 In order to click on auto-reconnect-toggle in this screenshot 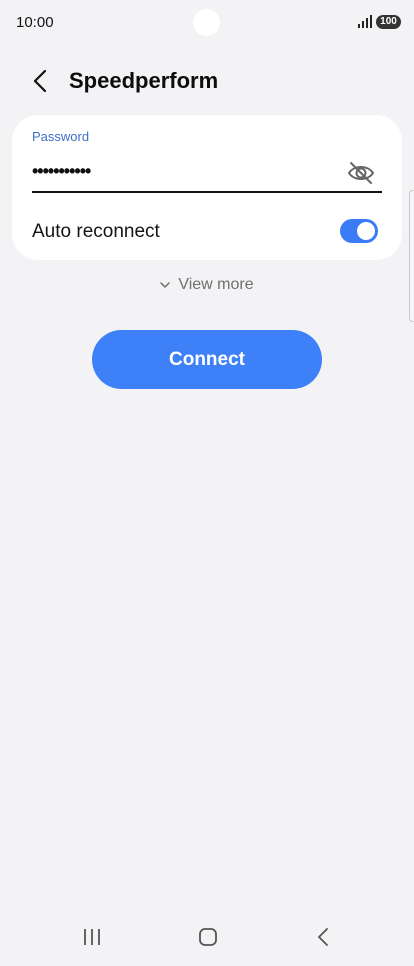, I will do `click(359, 231)`.